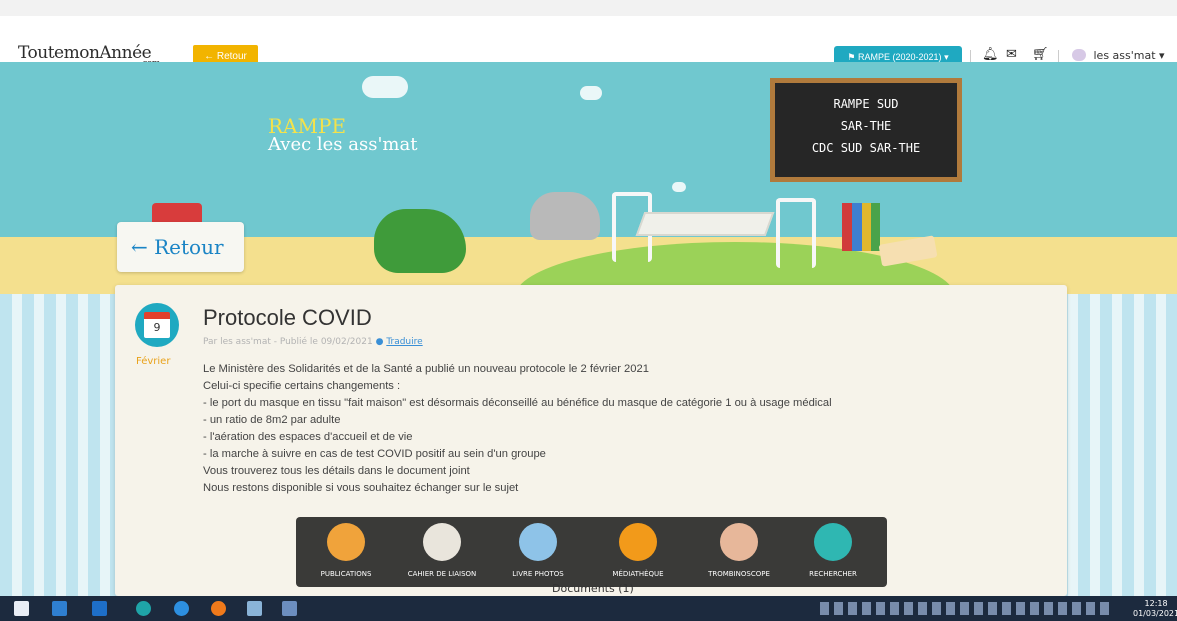 The image size is (1177, 621). What do you see at coordinates (420, 241) in the screenshot?
I see `crocodile-illustration` at bounding box center [420, 241].